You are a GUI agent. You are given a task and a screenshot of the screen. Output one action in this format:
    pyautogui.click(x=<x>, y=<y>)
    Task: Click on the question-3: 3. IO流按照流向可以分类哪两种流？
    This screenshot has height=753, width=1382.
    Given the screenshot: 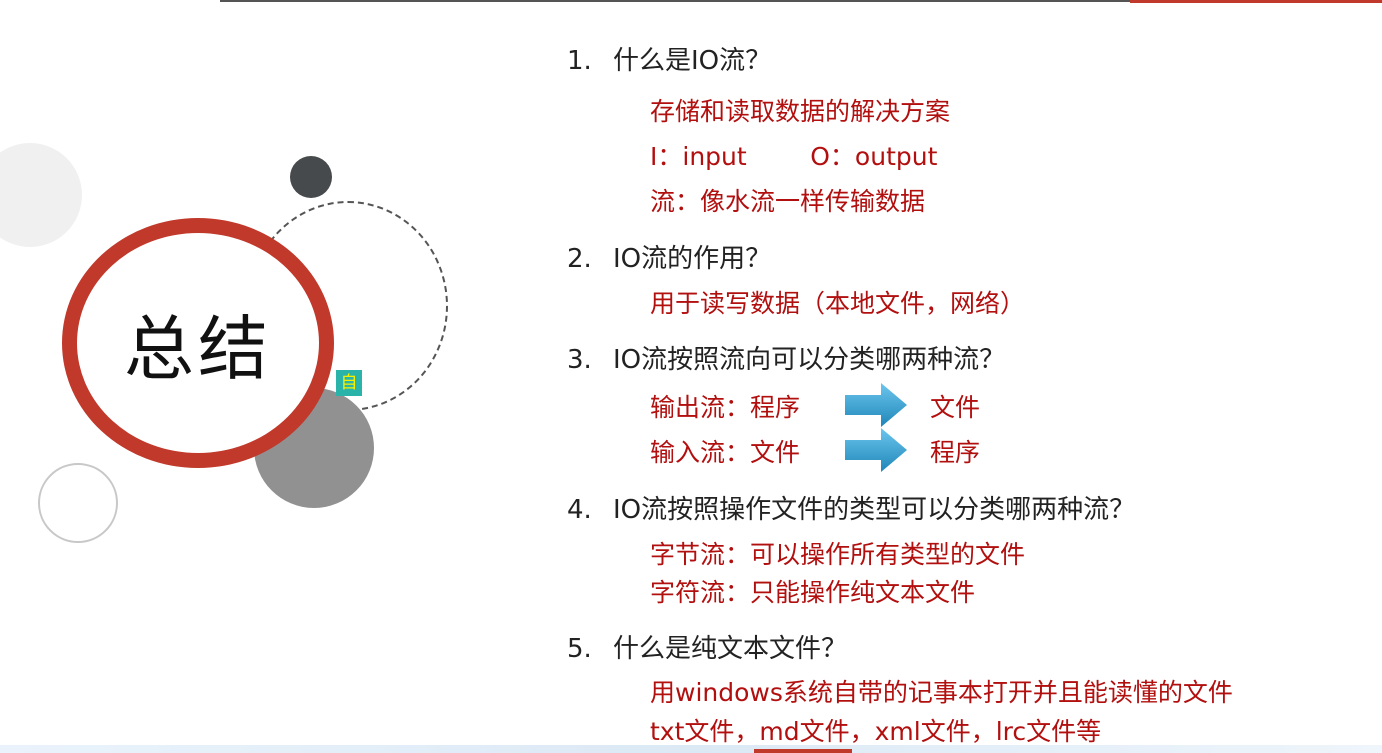 What is the action you would take?
    pyautogui.click(x=786, y=357)
    